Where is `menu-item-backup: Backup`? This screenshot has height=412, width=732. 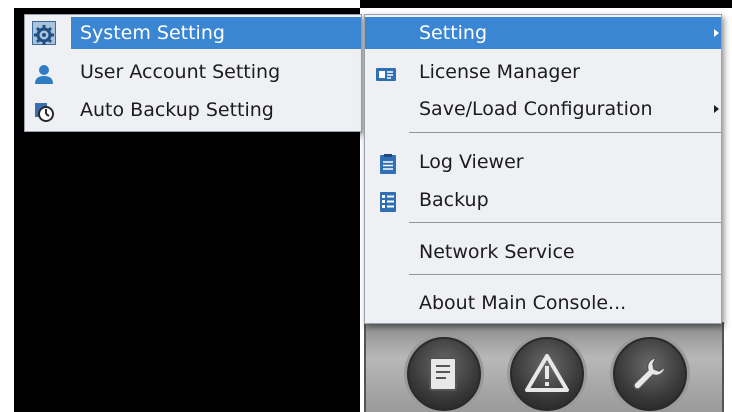
menu-item-backup: Backup is located at coordinates (543, 200).